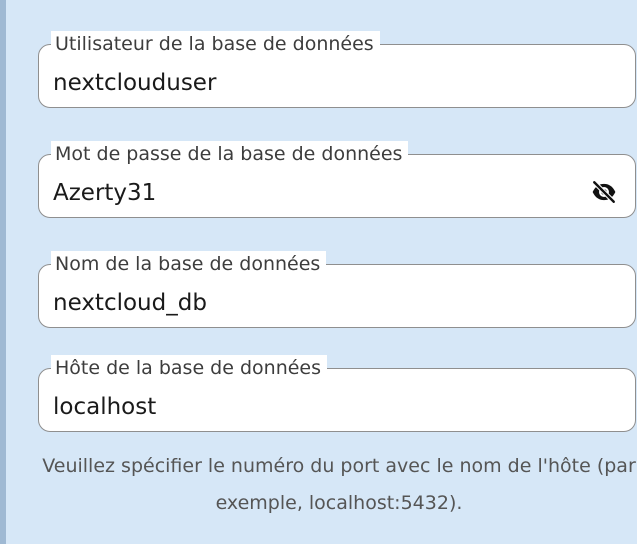 The image size is (637, 544). I want to click on db-user-input, so click(314, 83).